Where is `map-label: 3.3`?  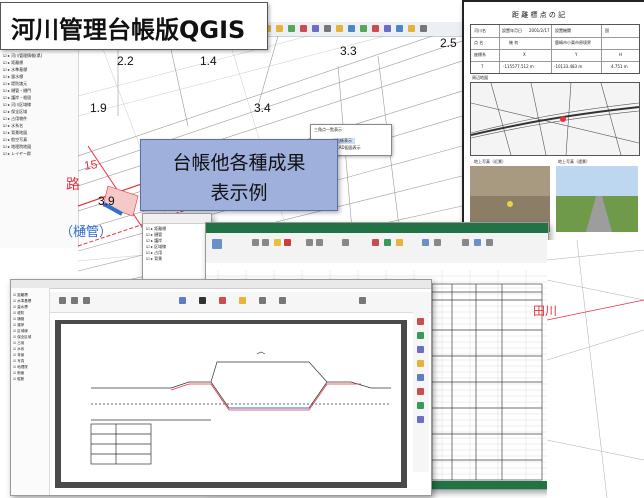 map-label: 3.3 is located at coordinates (348, 51).